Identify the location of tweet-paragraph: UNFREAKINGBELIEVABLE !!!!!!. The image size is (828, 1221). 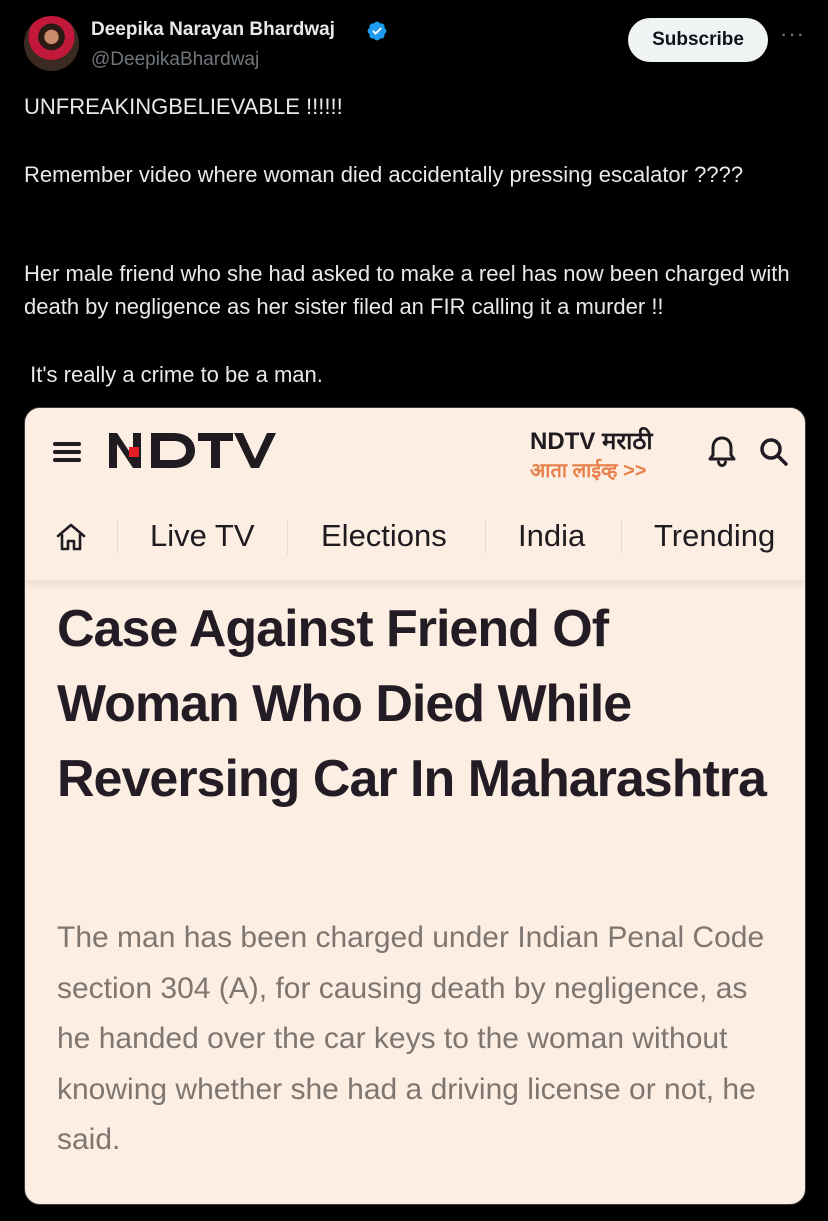
(183, 106).